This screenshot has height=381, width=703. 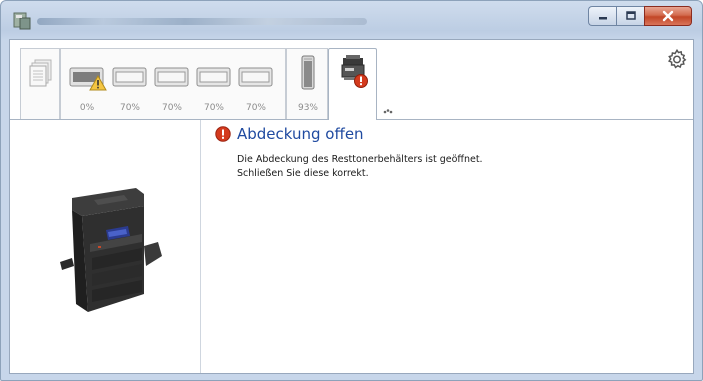 I want to click on more-indicator, so click(x=388, y=111).